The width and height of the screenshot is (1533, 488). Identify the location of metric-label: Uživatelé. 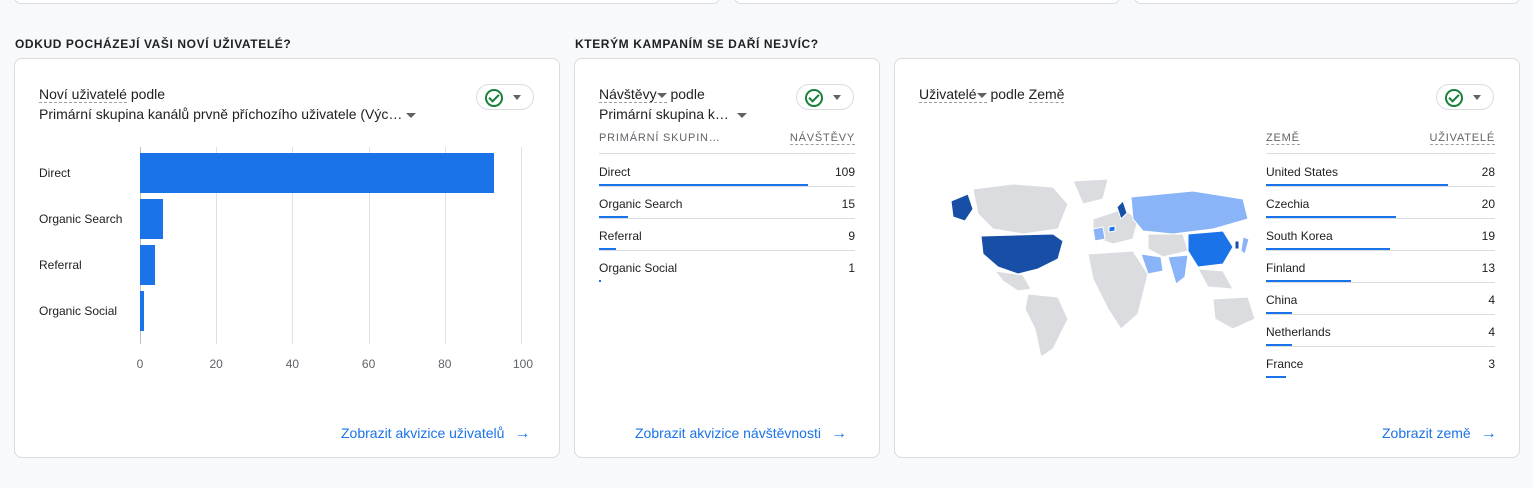
(948, 94).